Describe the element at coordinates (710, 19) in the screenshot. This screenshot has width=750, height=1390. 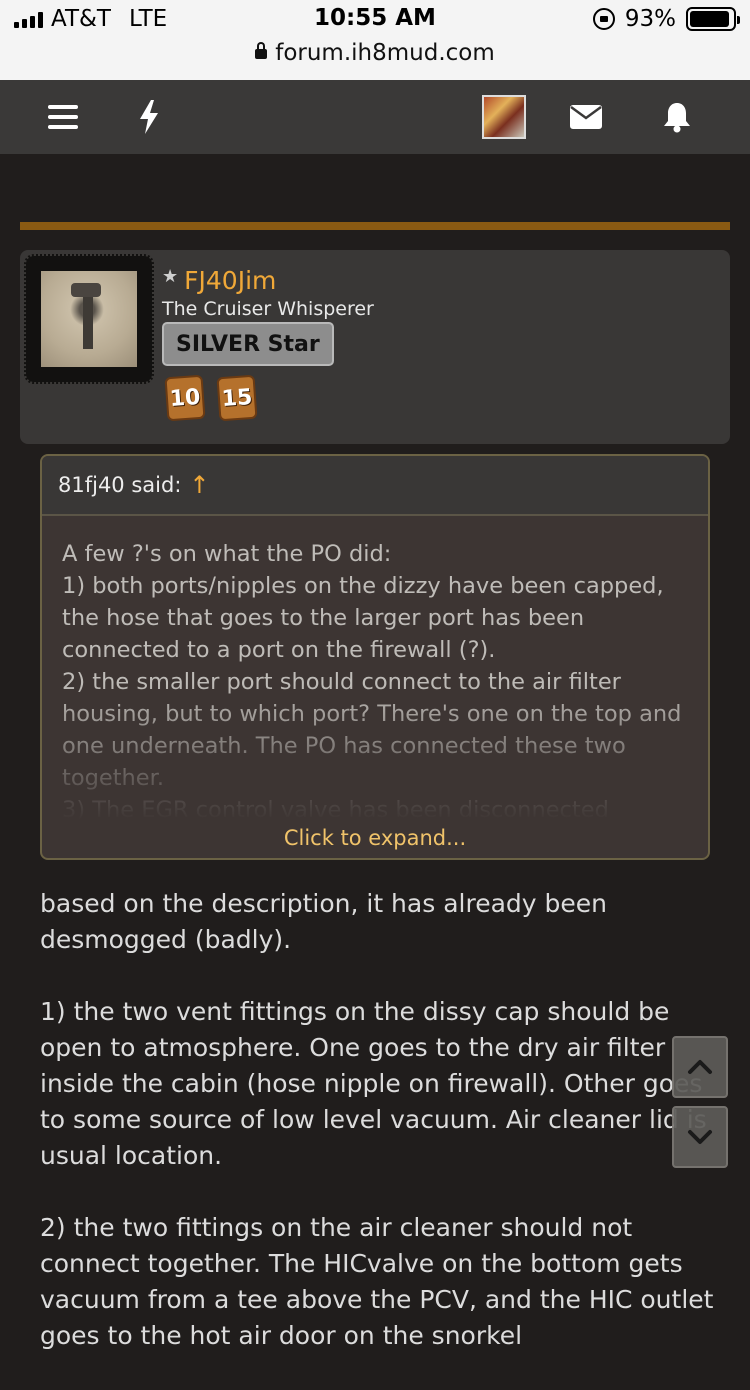
I see `battery-fill` at that location.